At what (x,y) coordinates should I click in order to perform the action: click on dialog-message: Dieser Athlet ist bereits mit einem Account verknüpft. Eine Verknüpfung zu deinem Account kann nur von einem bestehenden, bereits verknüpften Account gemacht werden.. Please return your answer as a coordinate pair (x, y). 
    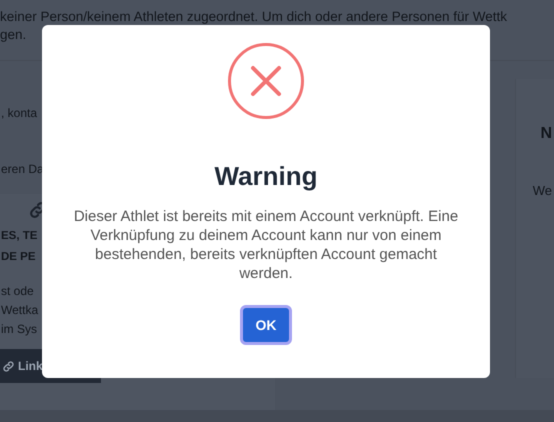
    Looking at the image, I should click on (266, 245).